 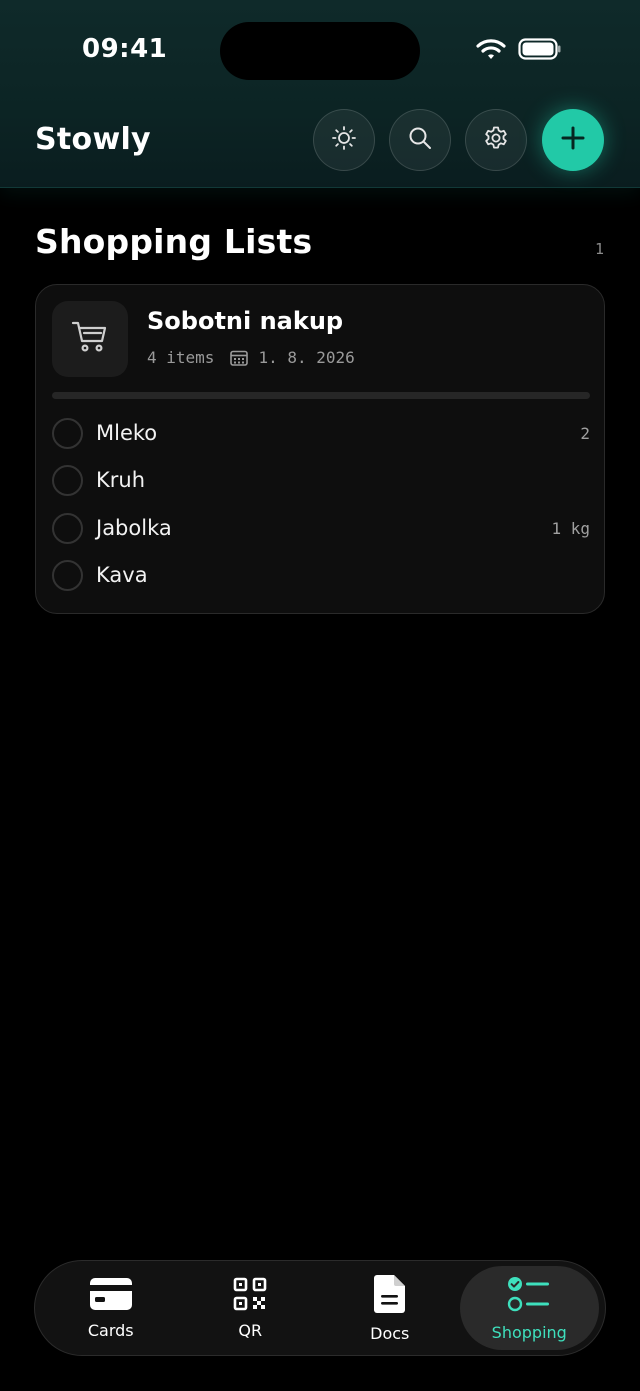 What do you see at coordinates (306, 357) in the screenshot?
I see `list-date: 1. 8. 2026` at bounding box center [306, 357].